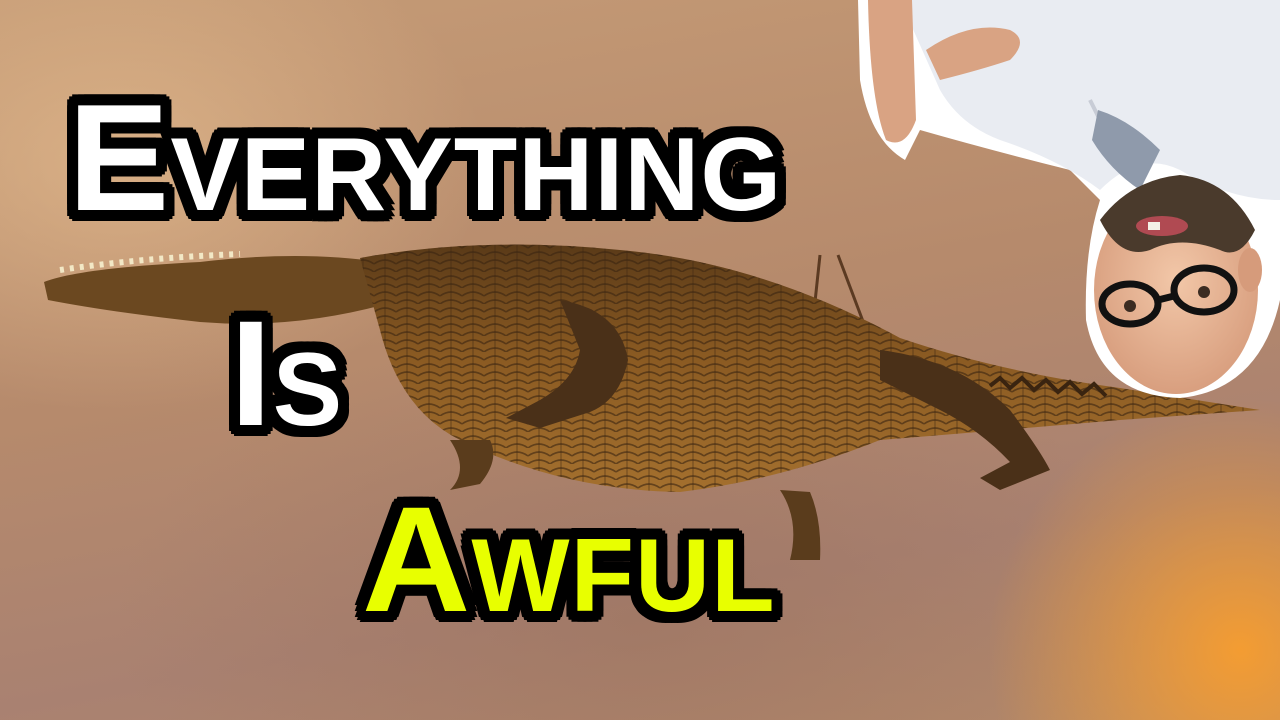 The width and height of the screenshot is (1280, 720). Describe the element at coordinates (476, 175) in the screenshot. I see `title-rest: VERYTHING` at that location.